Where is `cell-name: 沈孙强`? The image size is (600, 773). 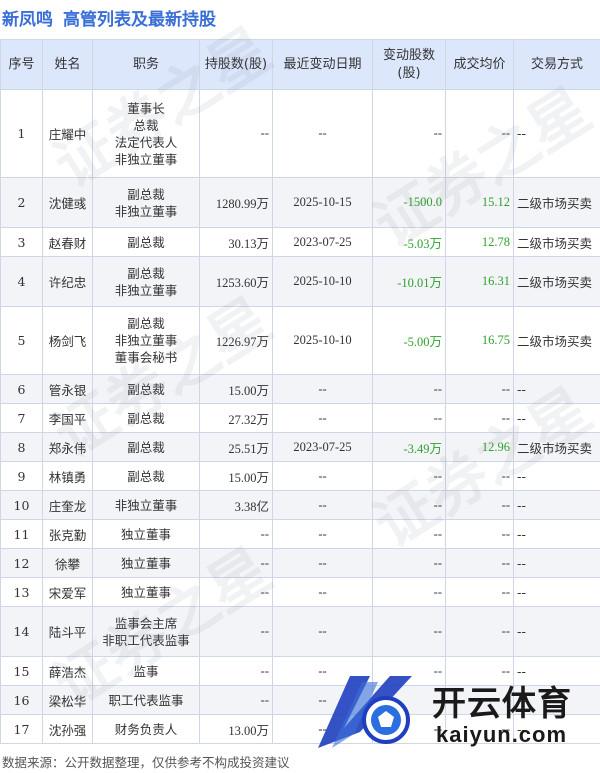
cell-name: 沈孙强 is located at coordinates (67, 729).